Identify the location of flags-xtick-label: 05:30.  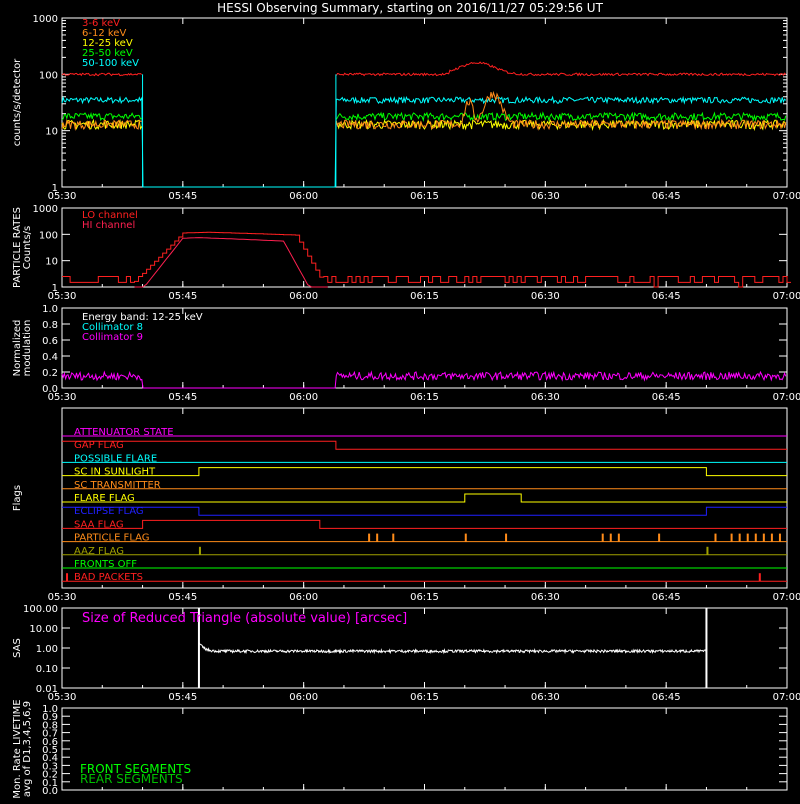
(62, 597).